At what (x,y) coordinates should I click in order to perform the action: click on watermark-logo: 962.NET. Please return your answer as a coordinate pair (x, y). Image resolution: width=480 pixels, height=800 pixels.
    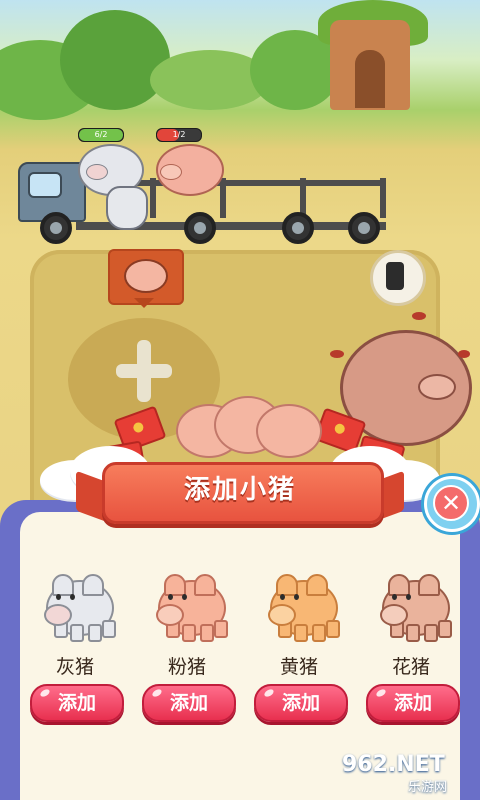
    Looking at the image, I should click on (393, 764).